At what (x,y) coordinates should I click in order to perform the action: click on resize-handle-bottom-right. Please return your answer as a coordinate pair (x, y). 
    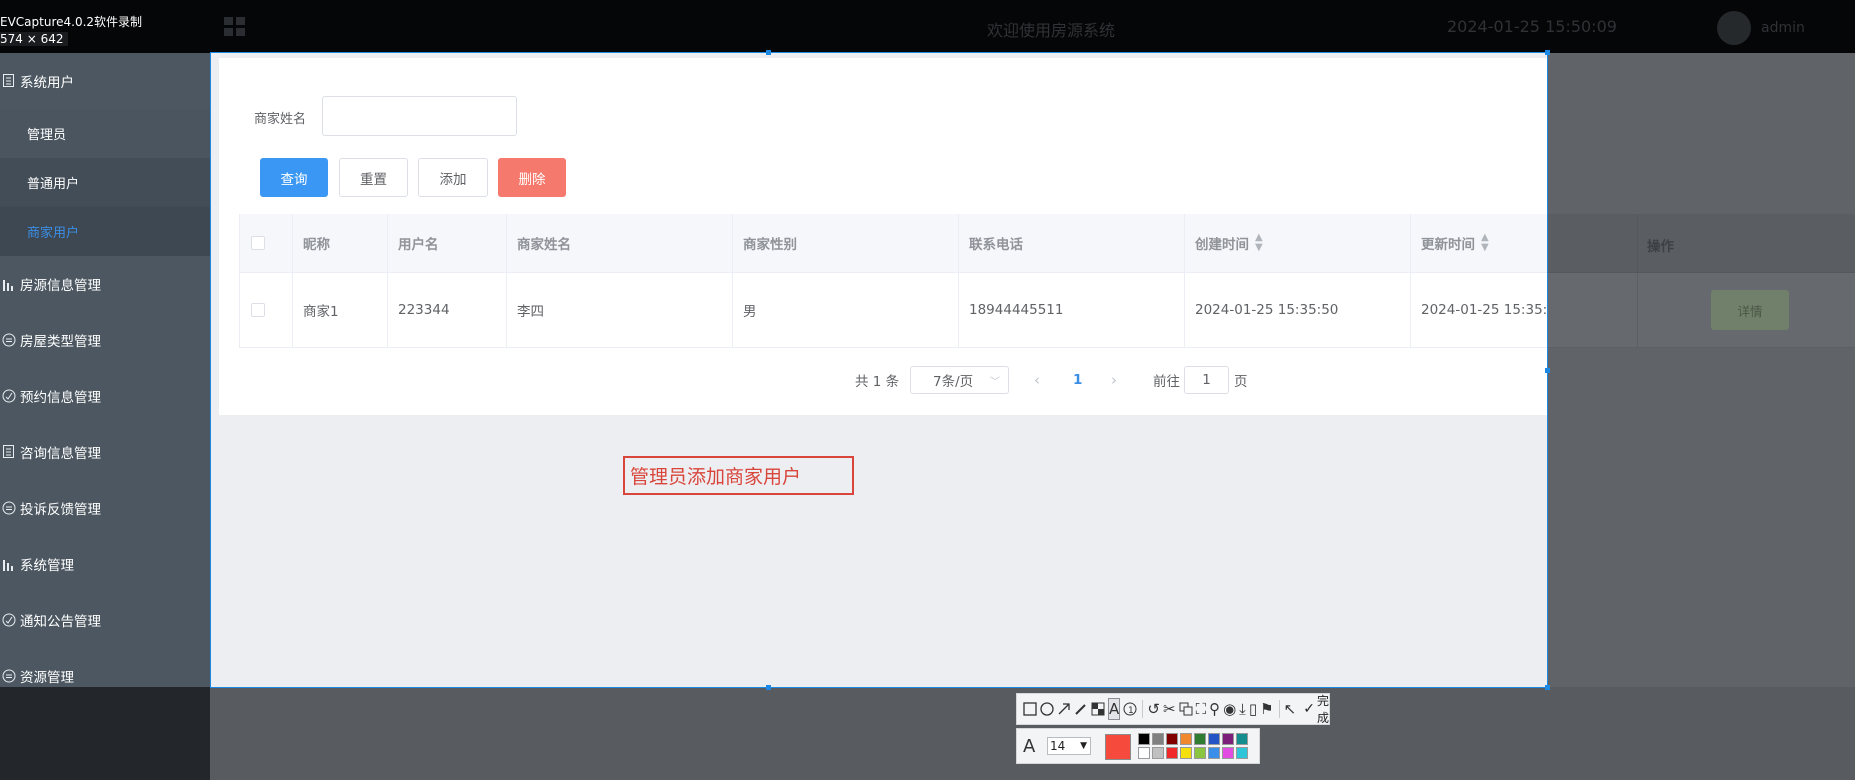
    Looking at the image, I should click on (1547, 687).